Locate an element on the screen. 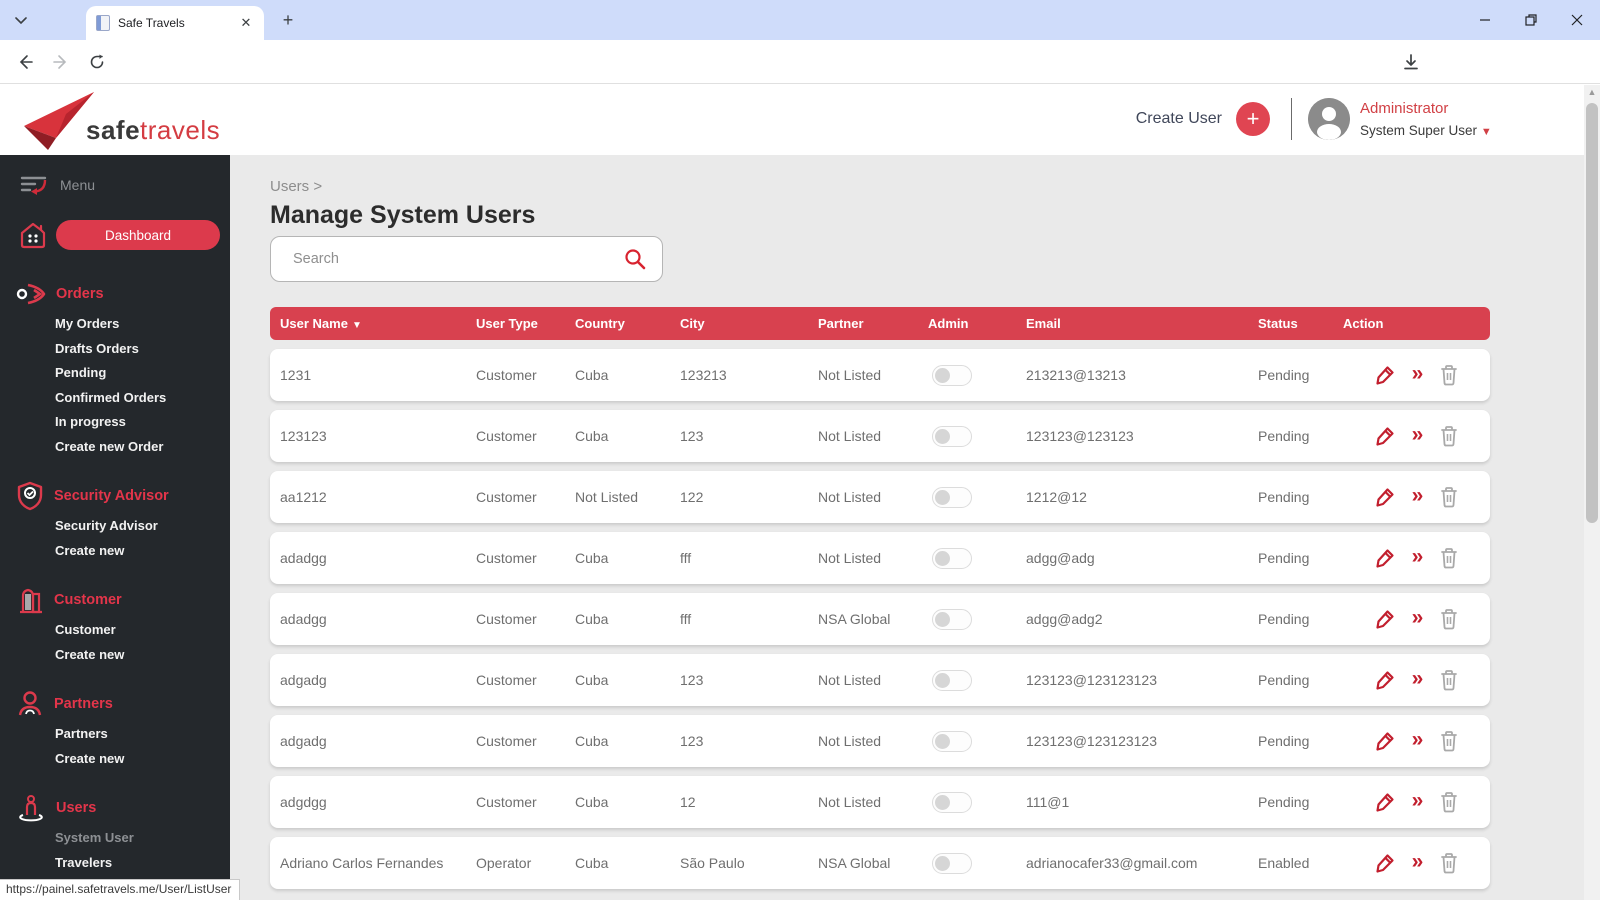 The width and height of the screenshot is (1600, 900). tab-title: Safe Travels is located at coordinates (151, 23).